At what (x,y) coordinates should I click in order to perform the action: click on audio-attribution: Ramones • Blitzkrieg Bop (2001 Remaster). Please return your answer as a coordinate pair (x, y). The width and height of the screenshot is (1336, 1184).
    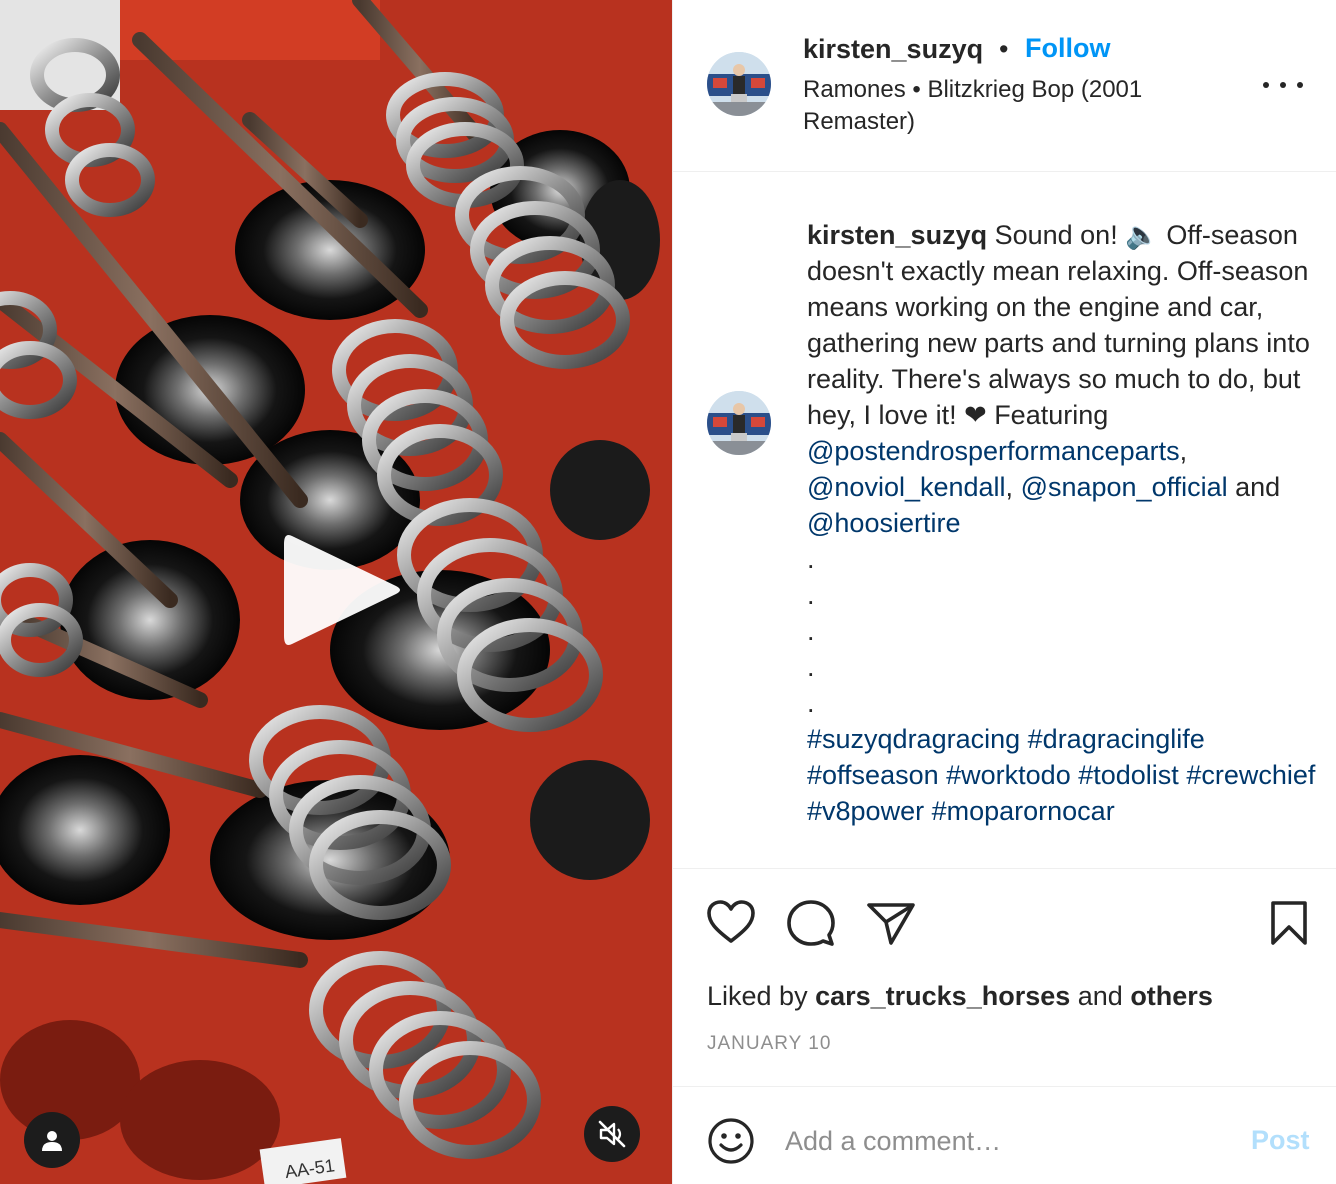
    Looking at the image, I should click on (1003, 106).